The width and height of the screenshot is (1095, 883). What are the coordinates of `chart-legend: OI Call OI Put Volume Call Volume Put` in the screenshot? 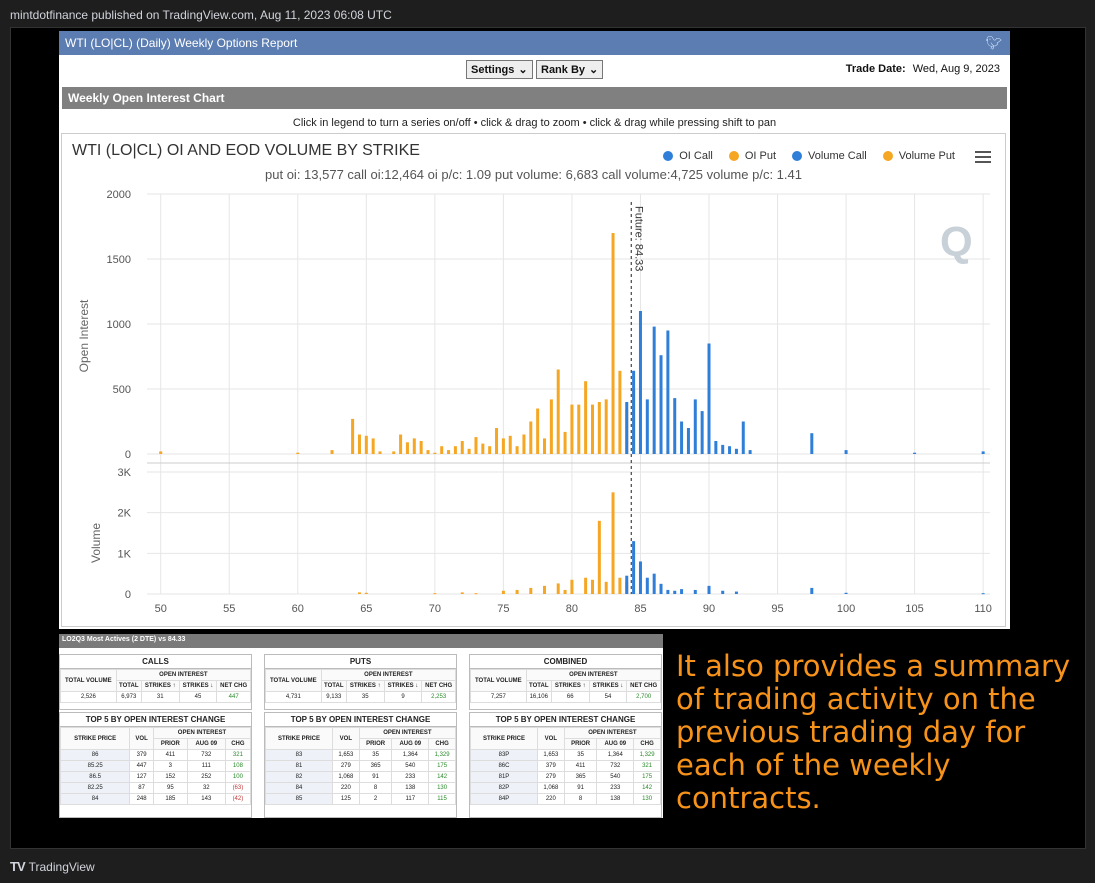 It's located at (809, 156).